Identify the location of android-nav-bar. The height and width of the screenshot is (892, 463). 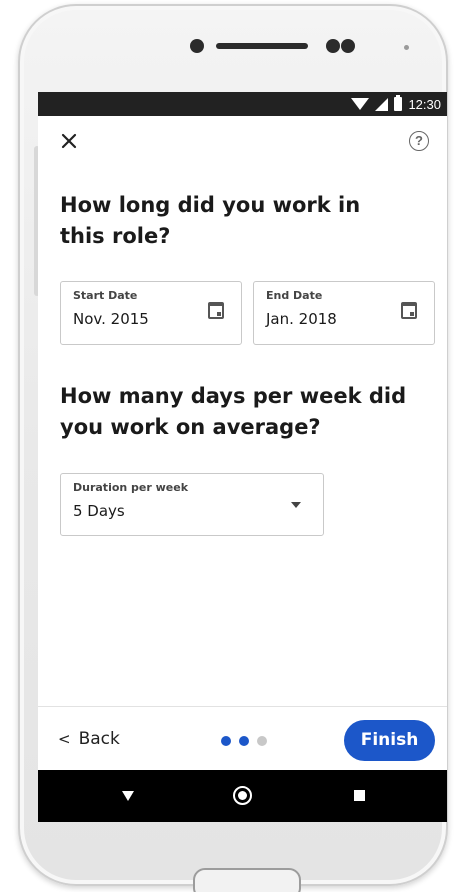
(242, 796).